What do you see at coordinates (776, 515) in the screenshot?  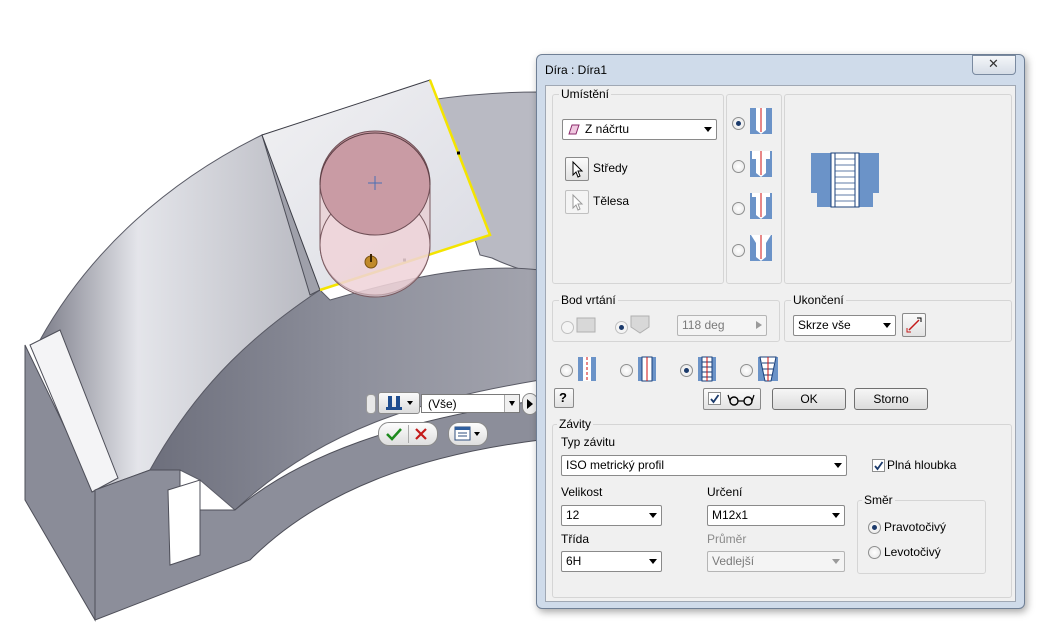 I see `designation-combo: M12x1` at bounding box center [776, 515].